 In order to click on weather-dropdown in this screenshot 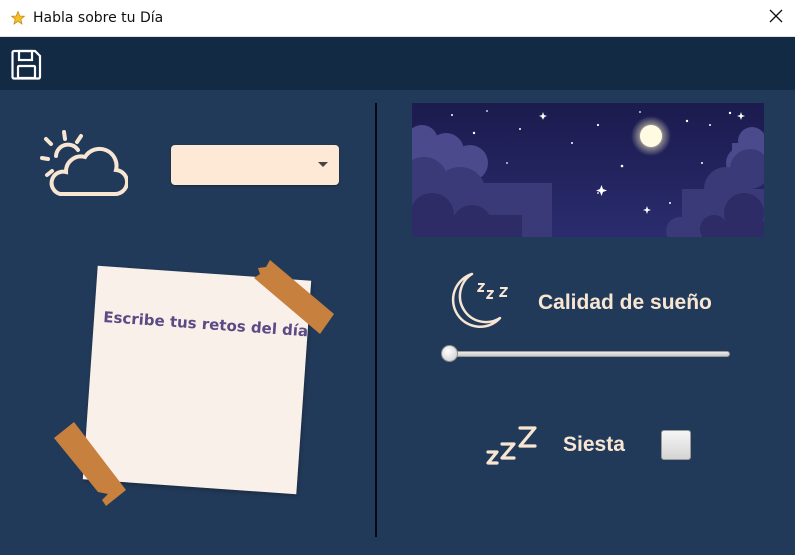, I will do `click(255, 165)`.